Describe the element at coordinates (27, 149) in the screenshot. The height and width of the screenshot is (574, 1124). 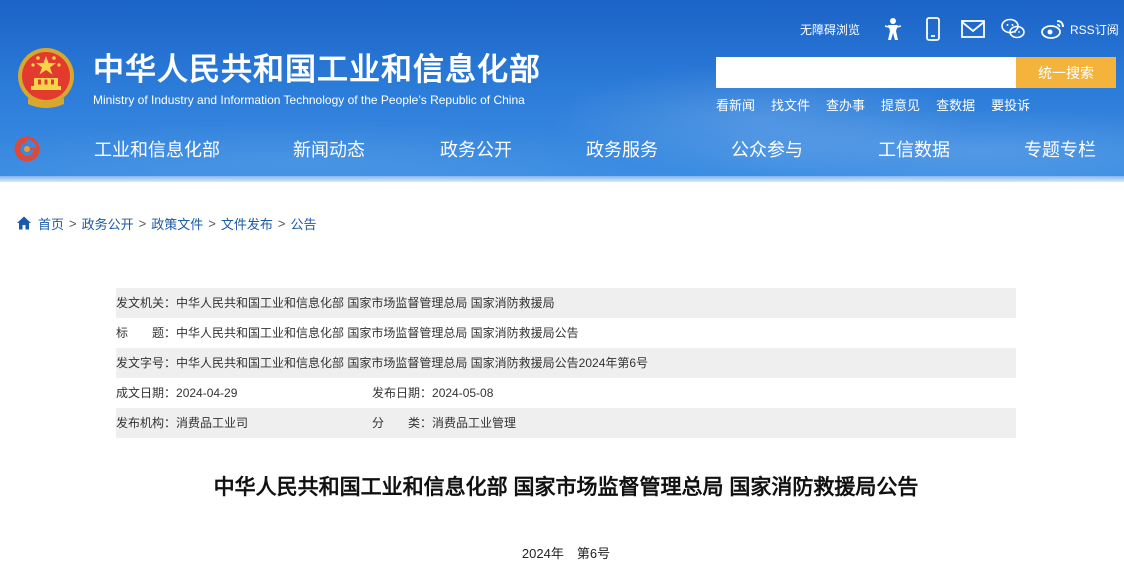
I see `ministry-logo-icon` at that location.